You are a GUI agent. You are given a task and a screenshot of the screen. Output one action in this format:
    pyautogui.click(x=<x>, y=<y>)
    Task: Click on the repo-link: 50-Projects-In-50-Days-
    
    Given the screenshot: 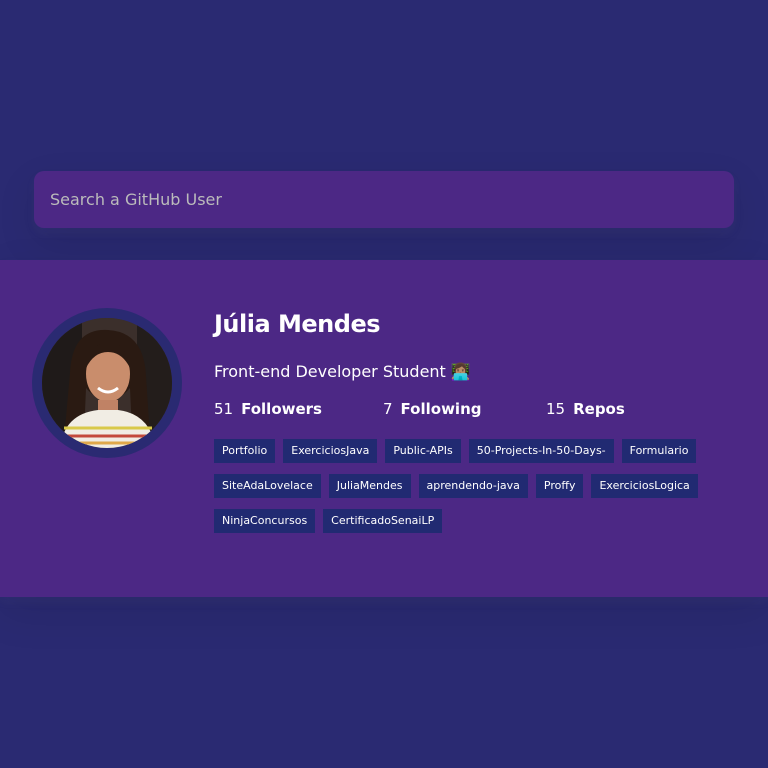 What is the action you would take?
    pyautogui.click(x=541, y=451)
    